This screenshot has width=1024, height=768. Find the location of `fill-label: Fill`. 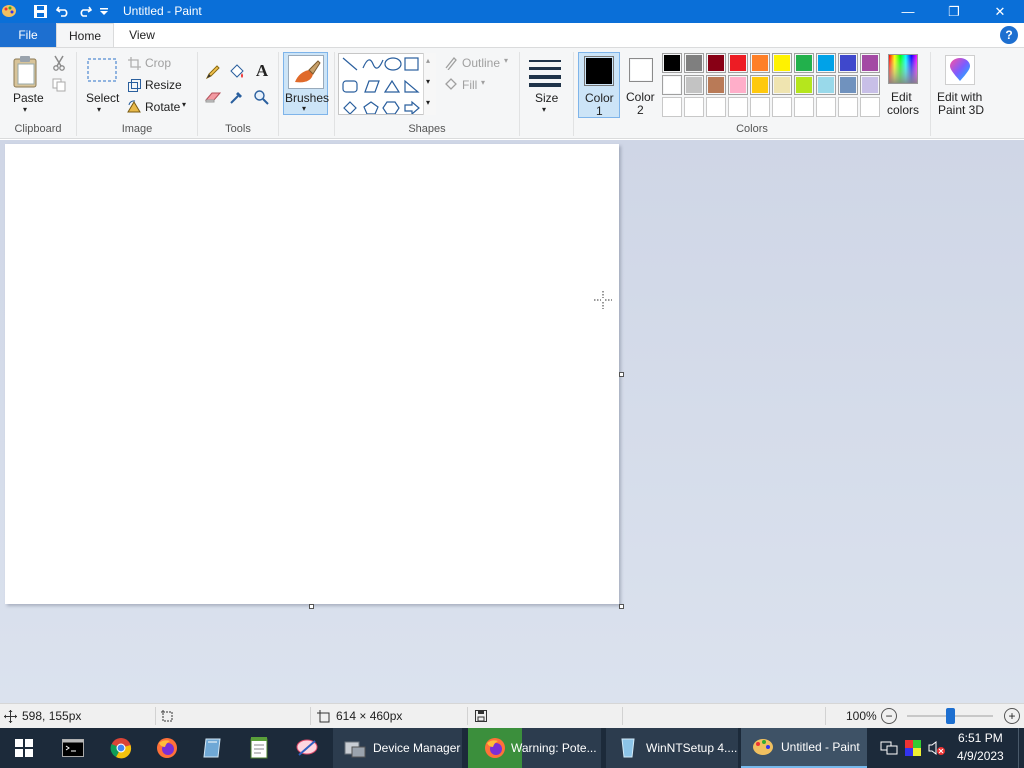

fill-label: Fill is located at coordinates (469, 85).